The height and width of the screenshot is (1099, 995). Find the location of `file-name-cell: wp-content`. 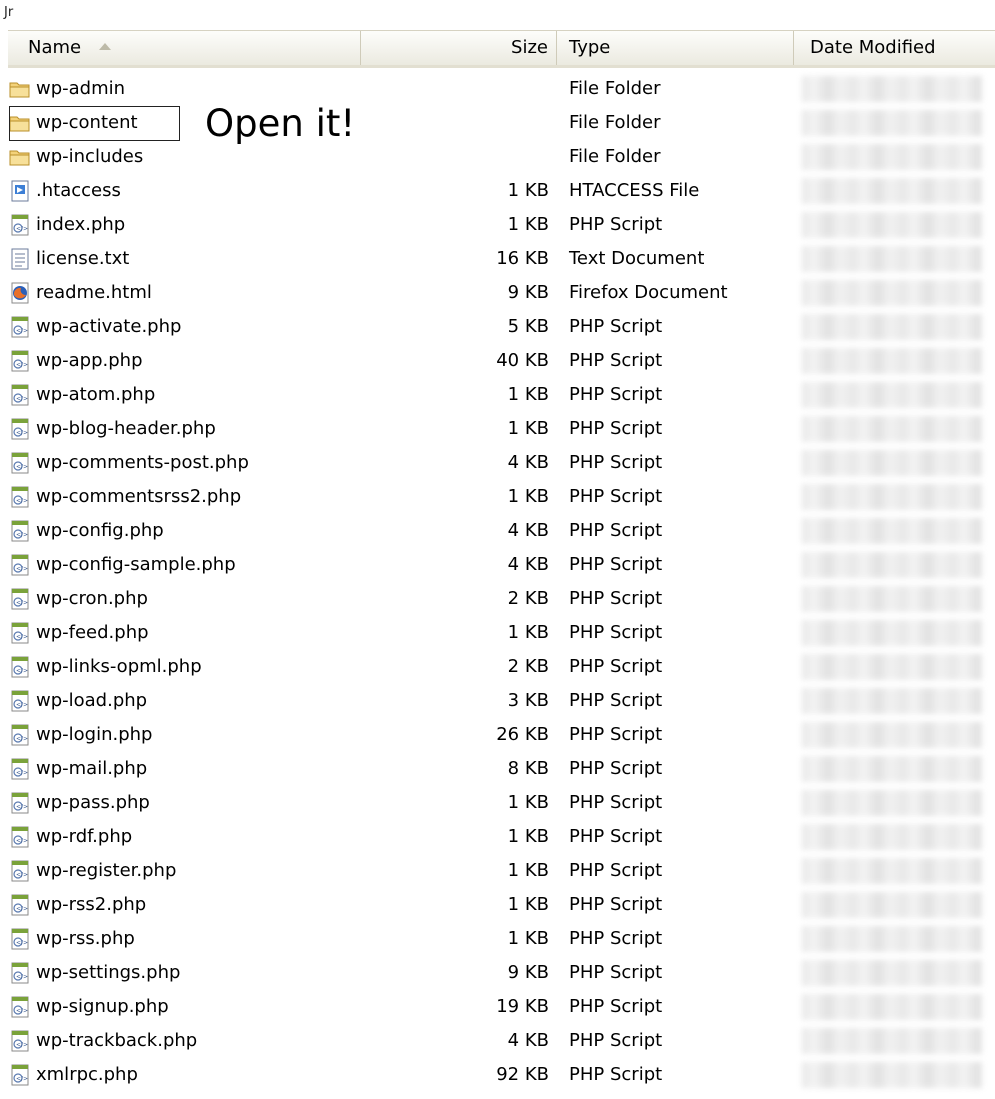

file-name-cell: wp-content is located at coordinates (73, 123).